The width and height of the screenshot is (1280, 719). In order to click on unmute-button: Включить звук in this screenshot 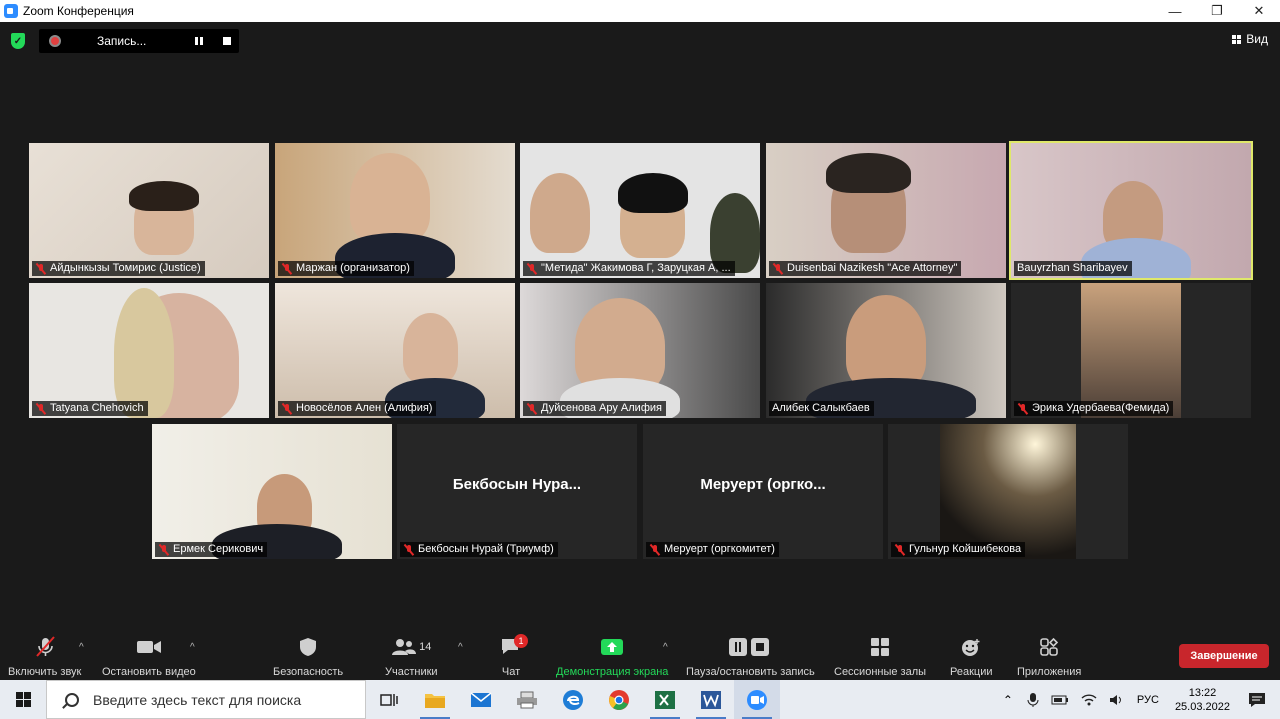, I will do `click(44, 657)`.